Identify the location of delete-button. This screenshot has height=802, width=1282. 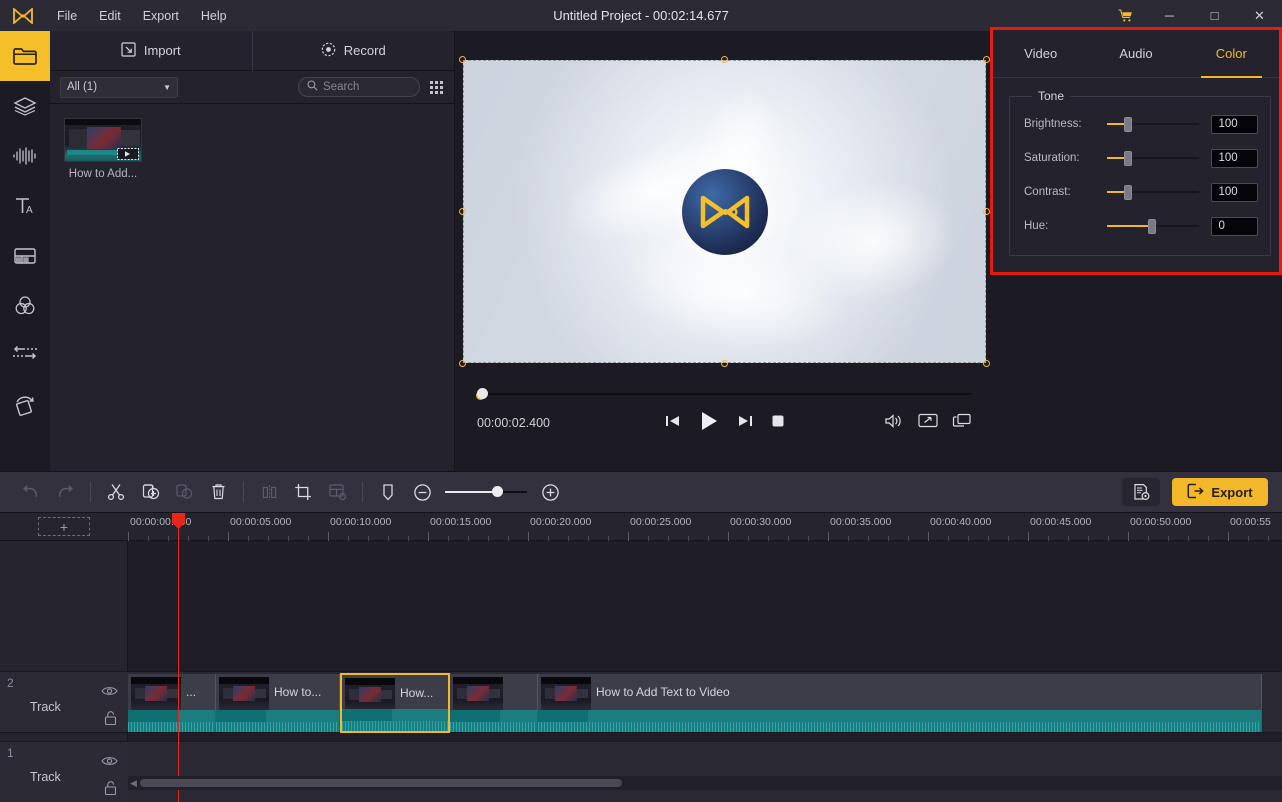
(218, 492).